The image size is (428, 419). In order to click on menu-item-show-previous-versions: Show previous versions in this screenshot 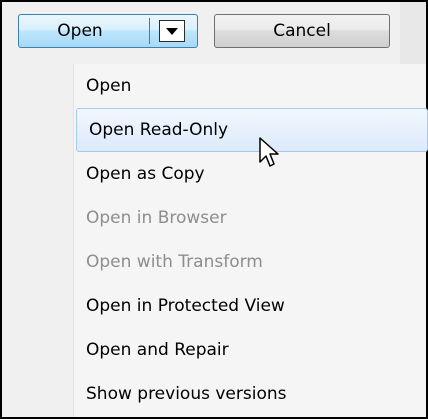, I will do `click(250, 394)`.